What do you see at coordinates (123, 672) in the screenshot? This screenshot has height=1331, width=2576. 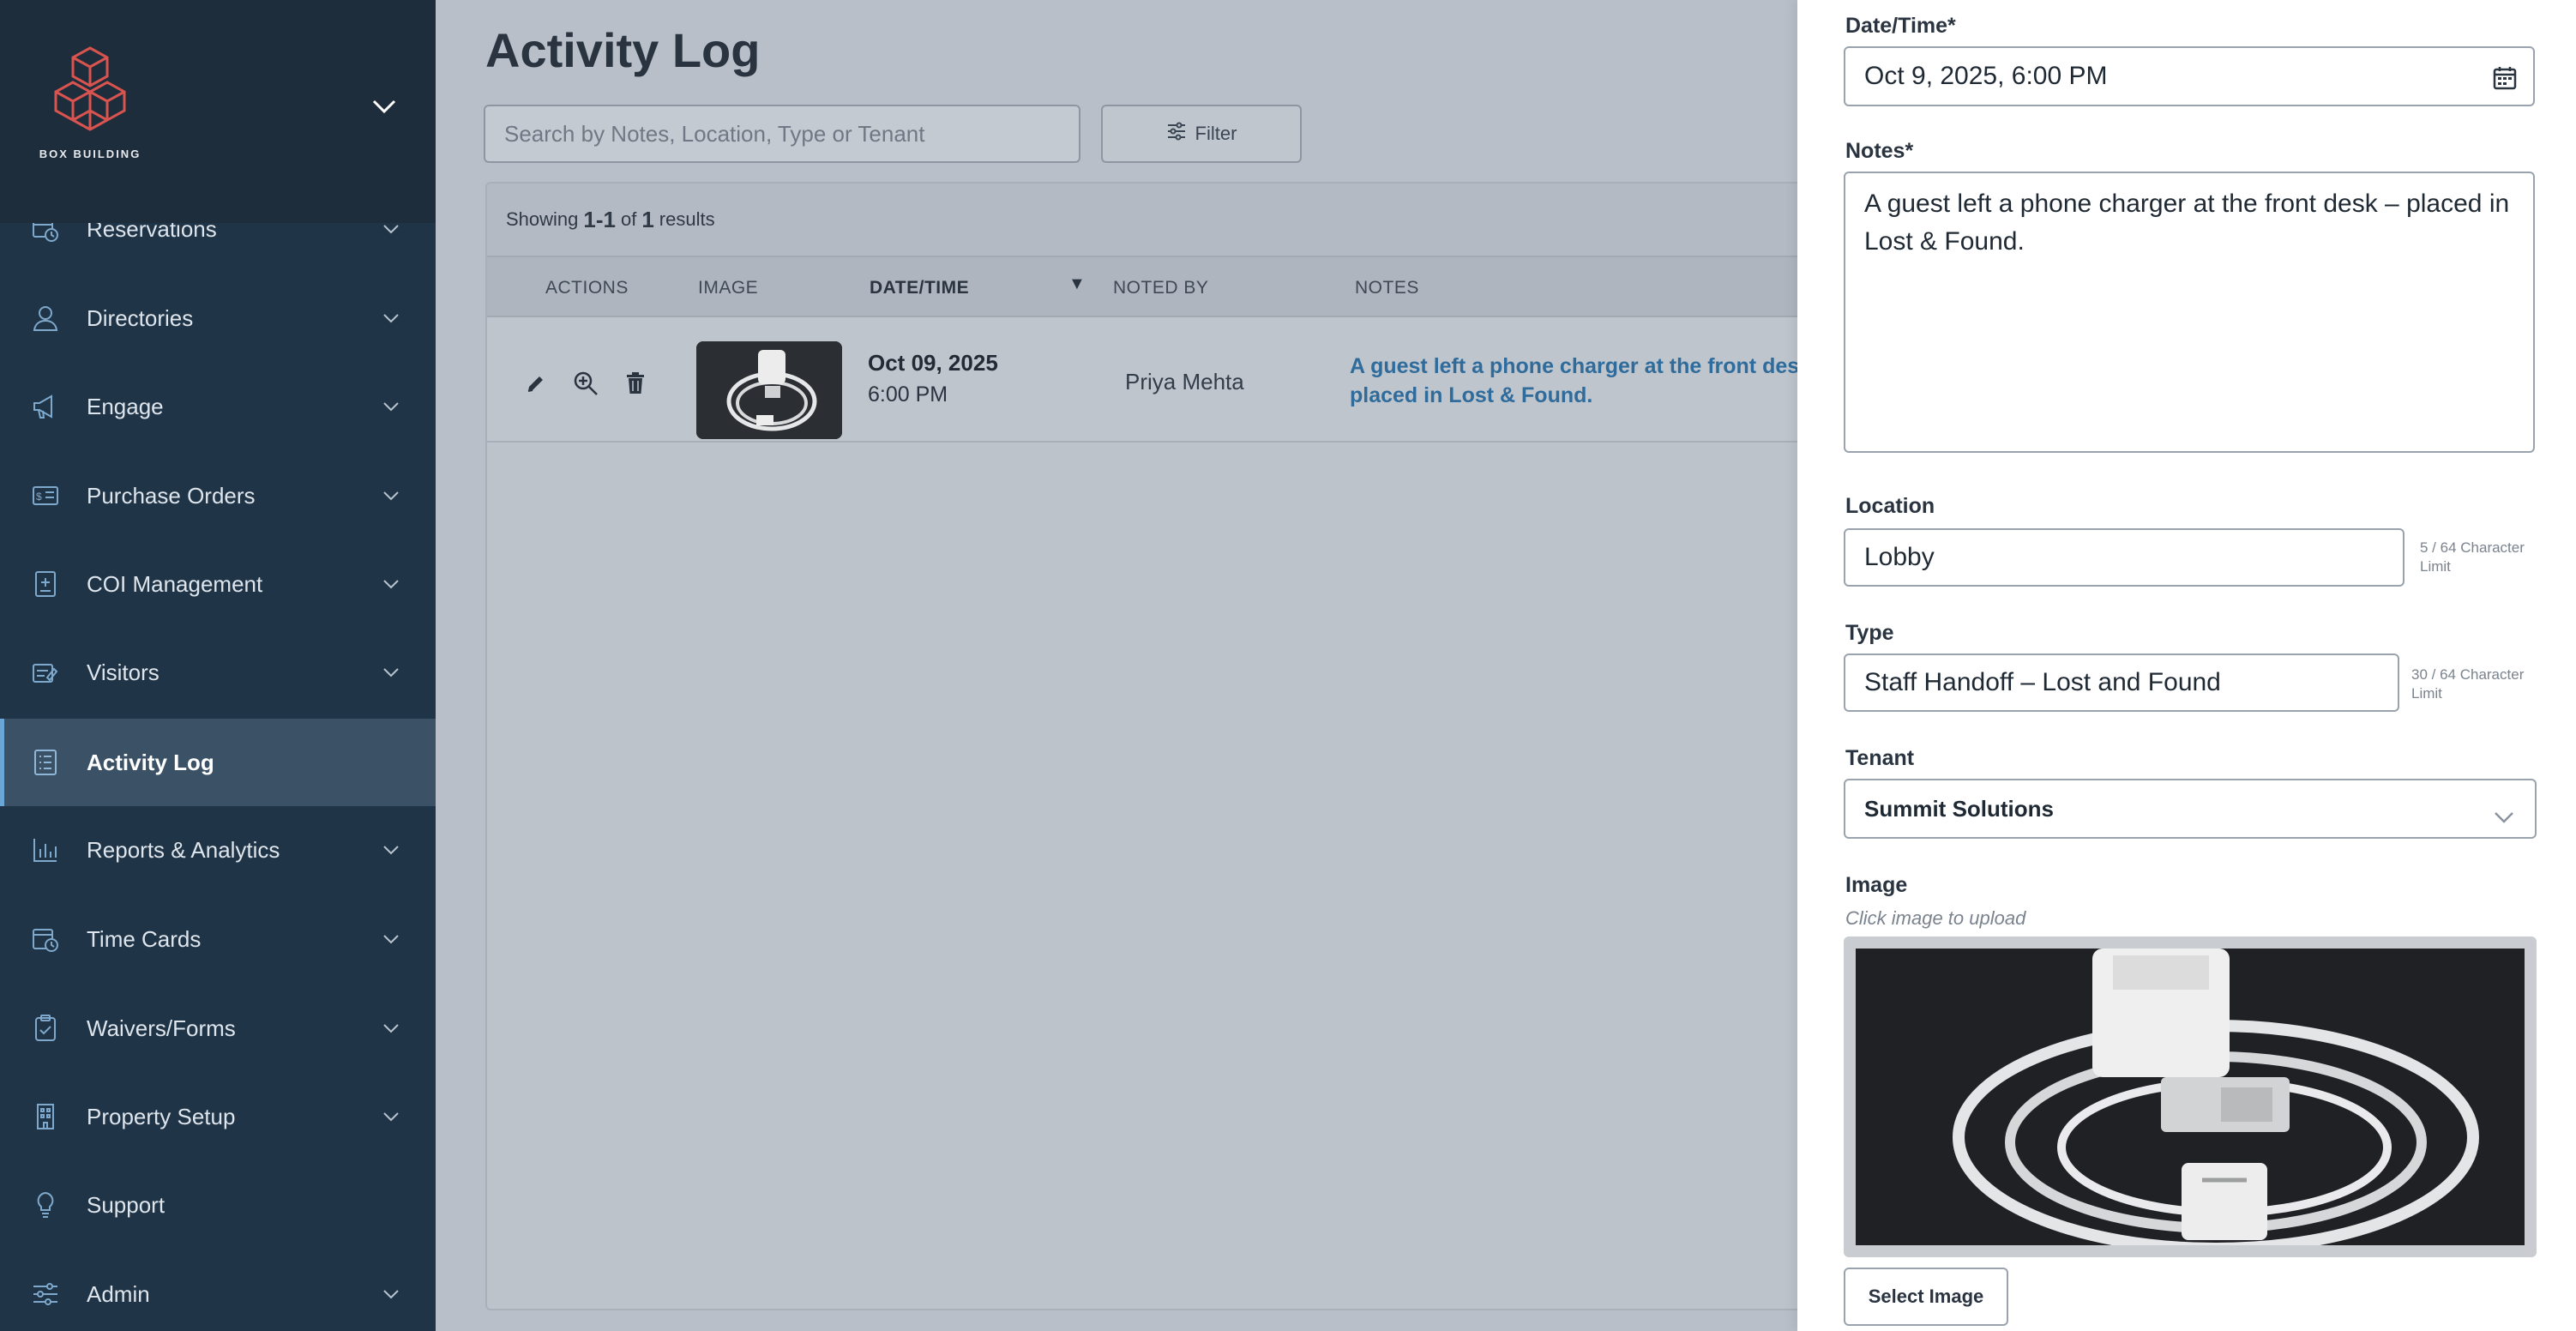 I see `sidebar-item-label: Visitors` at bounding box center [123, 672].